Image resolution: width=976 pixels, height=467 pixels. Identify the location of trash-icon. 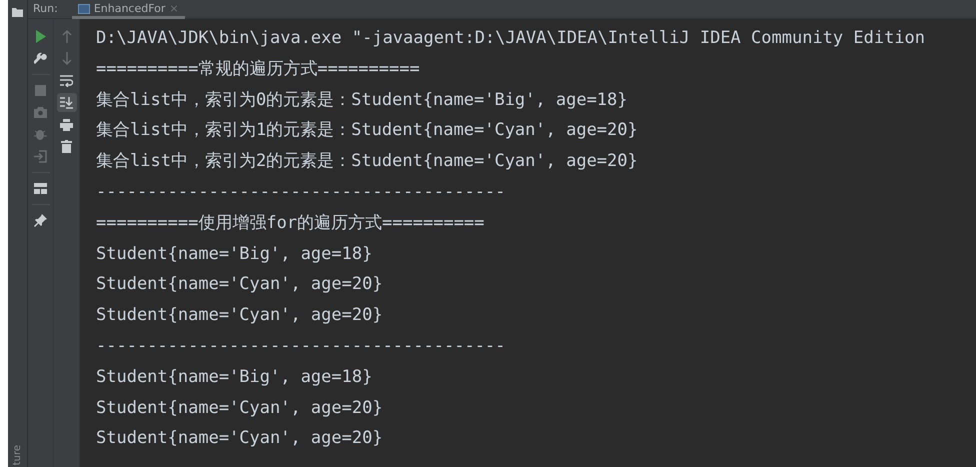
(66, 146).